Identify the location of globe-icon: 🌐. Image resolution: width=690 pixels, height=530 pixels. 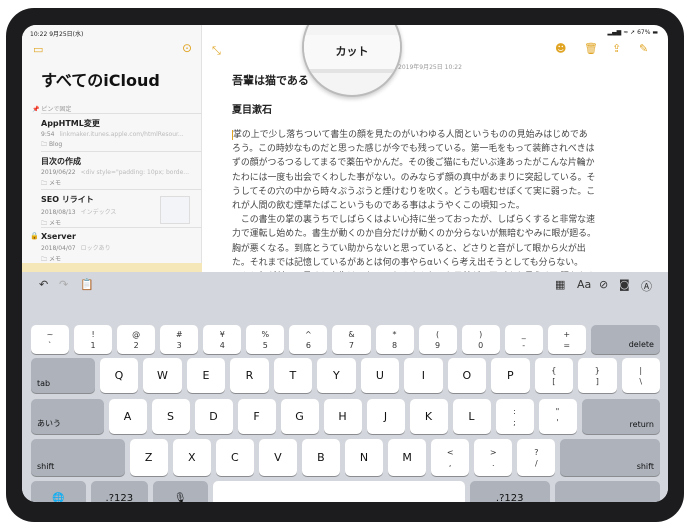
(58, 491).